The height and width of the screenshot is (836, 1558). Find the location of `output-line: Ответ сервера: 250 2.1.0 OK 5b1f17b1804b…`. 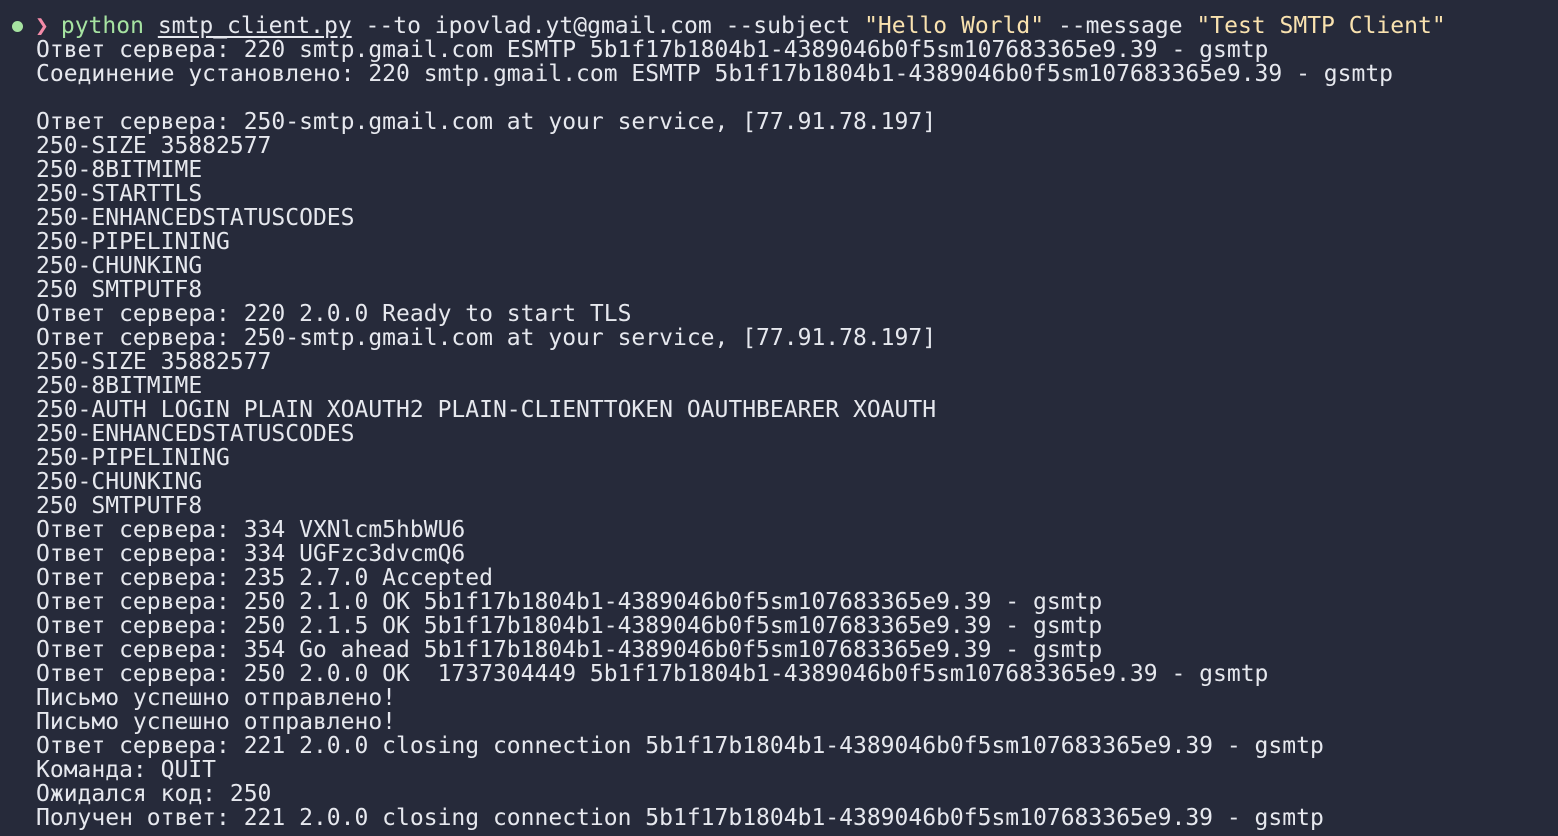

output-line: Ответ сервера: 250 2.1.0 OK 5b1f17b1804b… is located at coordinates (569, 602).